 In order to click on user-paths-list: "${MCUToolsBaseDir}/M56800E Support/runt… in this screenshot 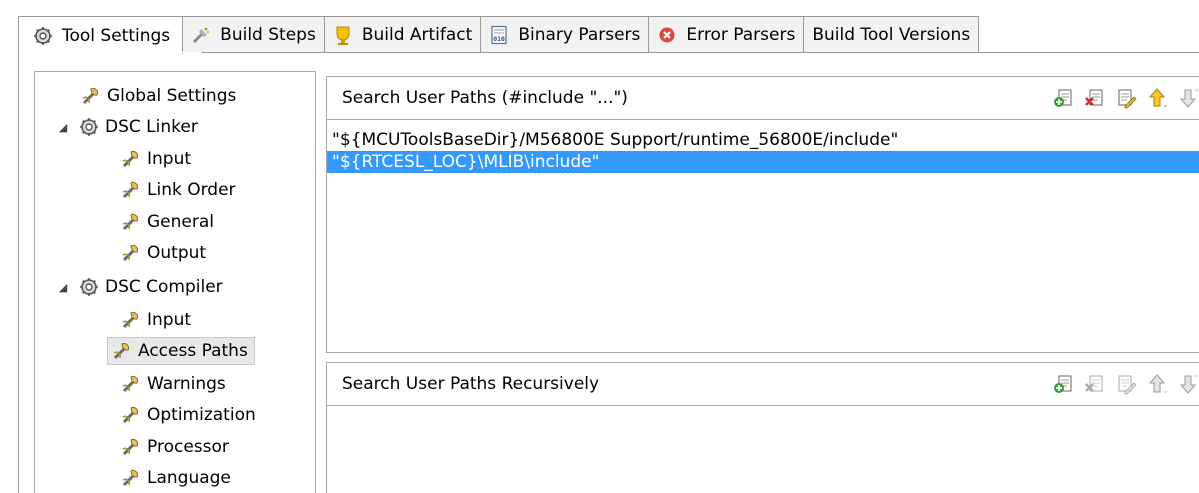, I will do `click(763, 146)`.